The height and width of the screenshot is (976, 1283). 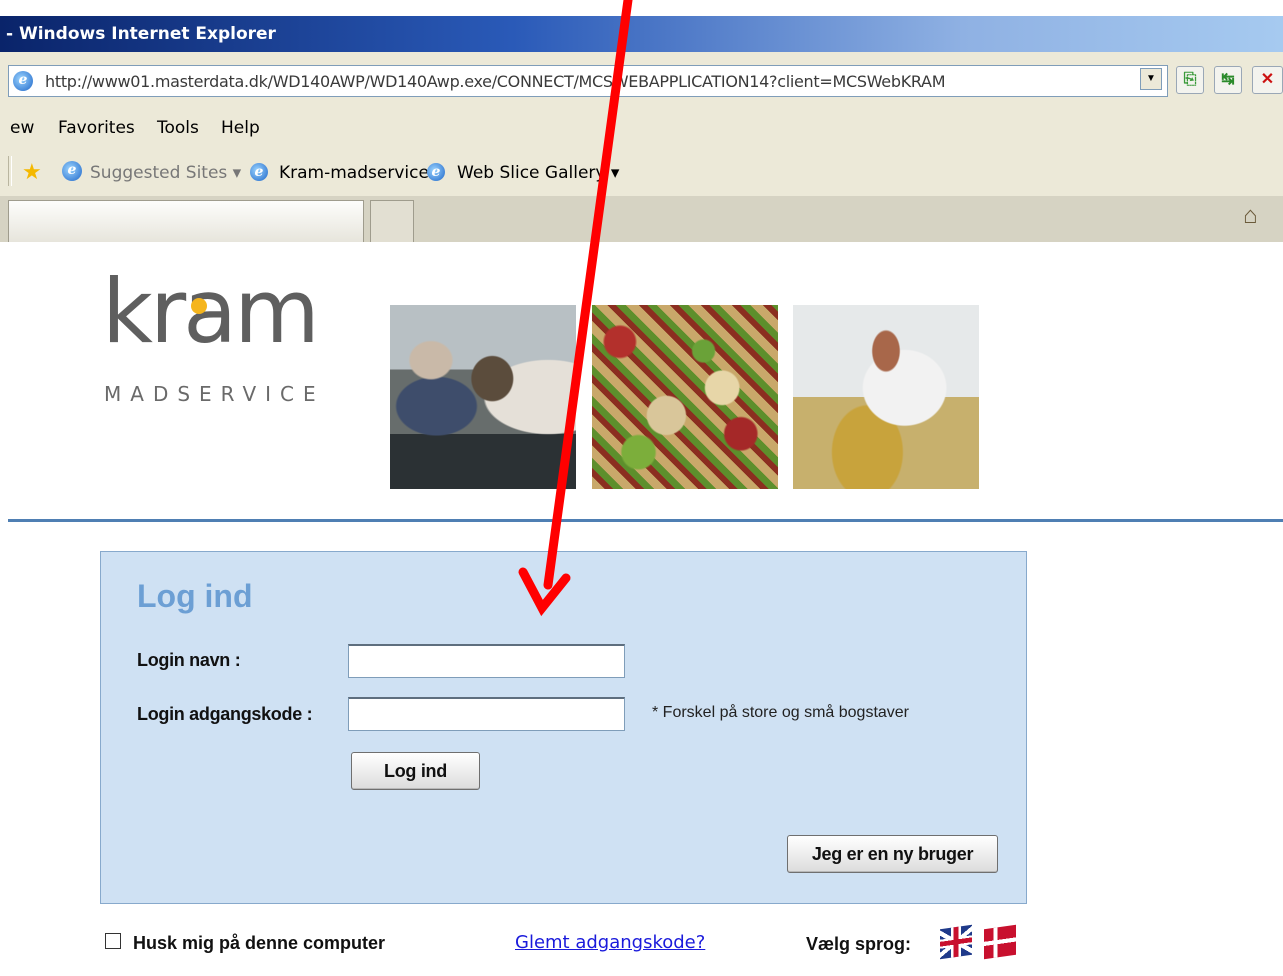 I want to click on menu-bar: ew Favorites Tools Help, so click(x=641, y=129).